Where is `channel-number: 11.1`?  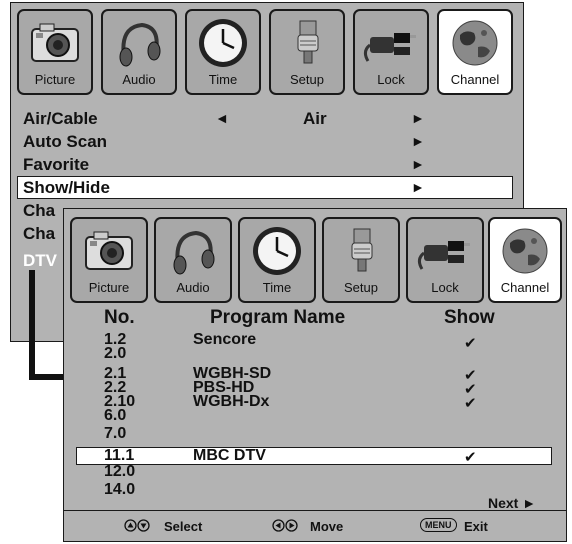
channel-number: 11.1 is located at coordinates (119, 455).